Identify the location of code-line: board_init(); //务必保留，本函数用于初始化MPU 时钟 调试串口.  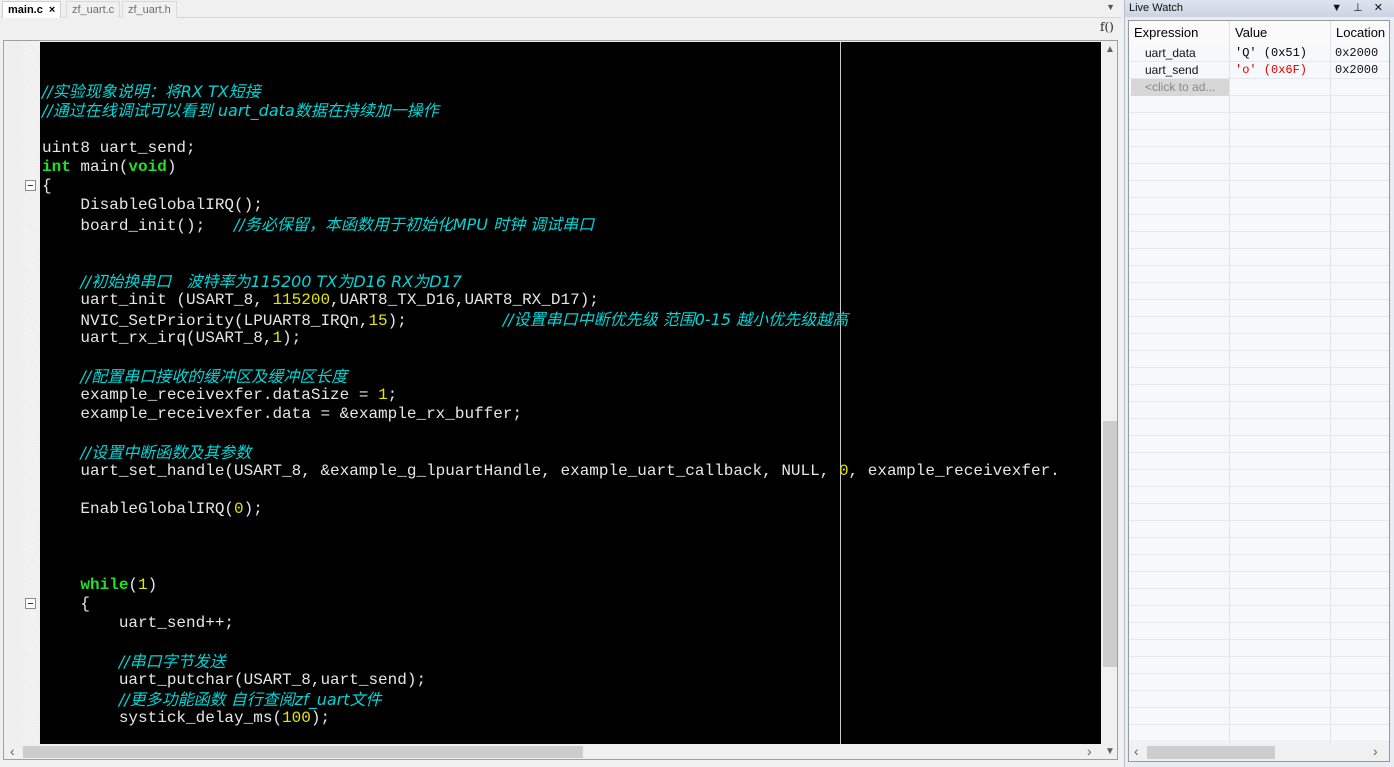
(318, 225).